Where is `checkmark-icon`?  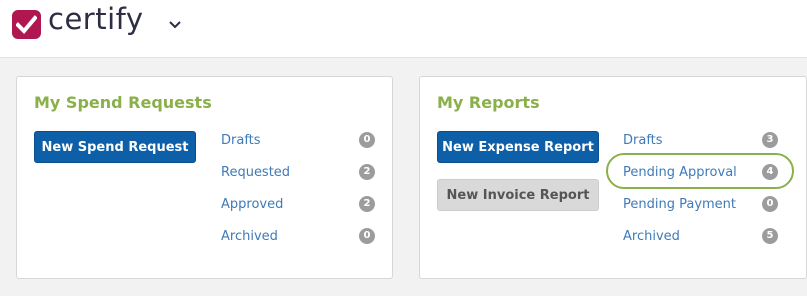
checkmark-icon is located at coordinates (26, 24).